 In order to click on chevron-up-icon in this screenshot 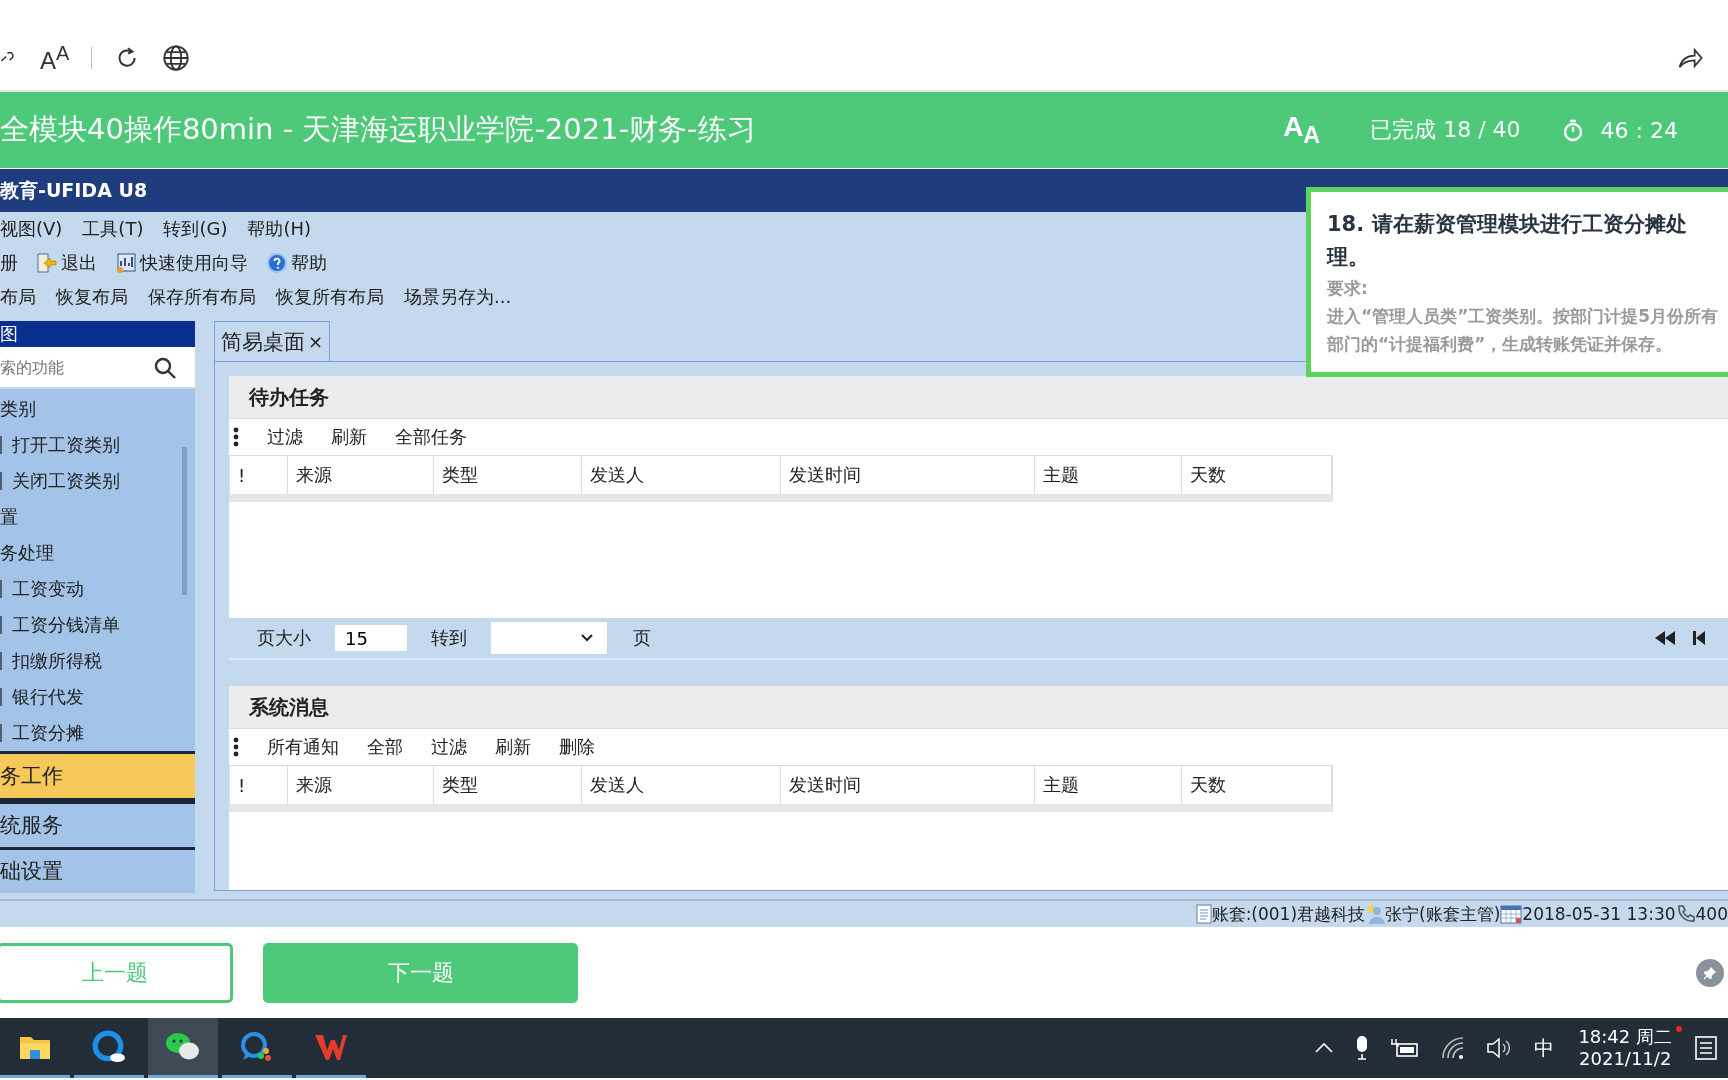, I will do `click(1324, 1048)`.